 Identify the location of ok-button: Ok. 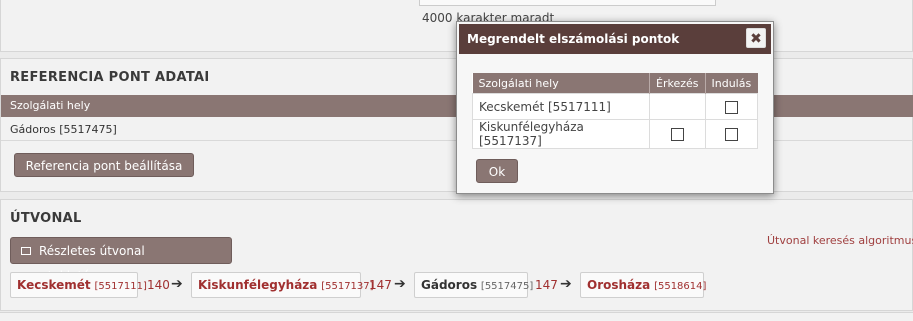
(497, 171).